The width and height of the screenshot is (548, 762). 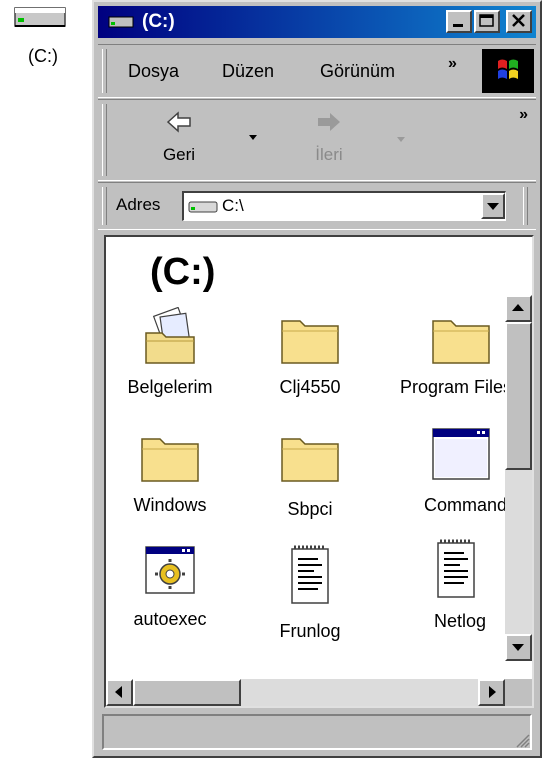 I want to click on application-window-icon, so click(x=461, y=454).